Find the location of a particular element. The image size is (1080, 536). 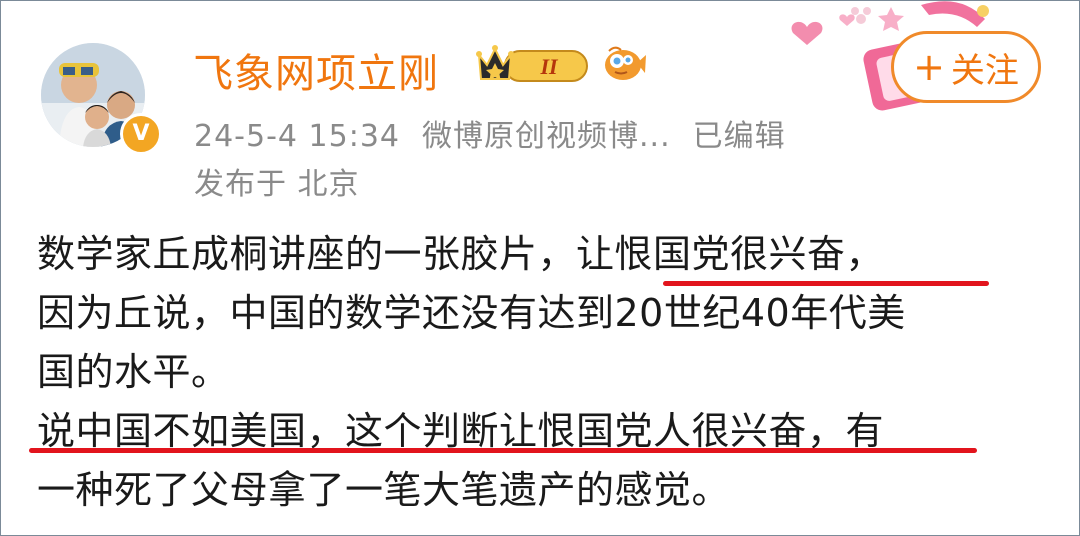

post-line: 说中国不如美国，这个判断让恨国党人很兴奋，有 is located at coordinates (543, 431).